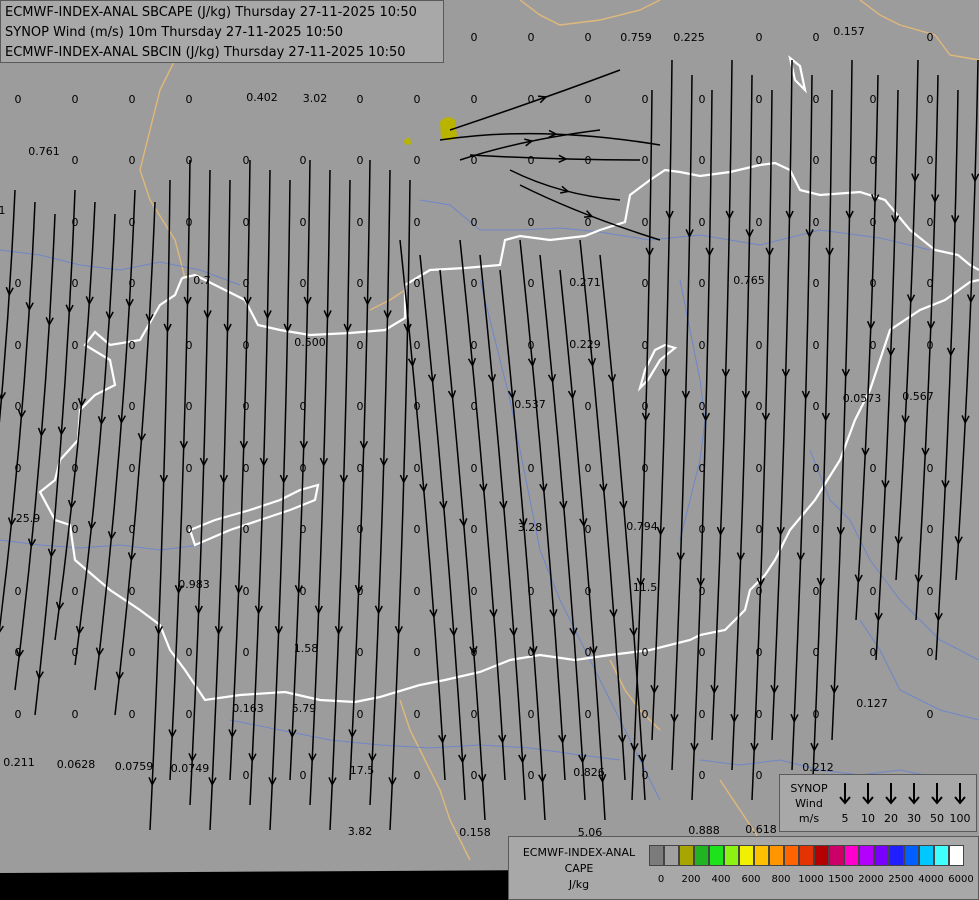  I want to click on synop-wind-sample: 5, so click(845, 802).